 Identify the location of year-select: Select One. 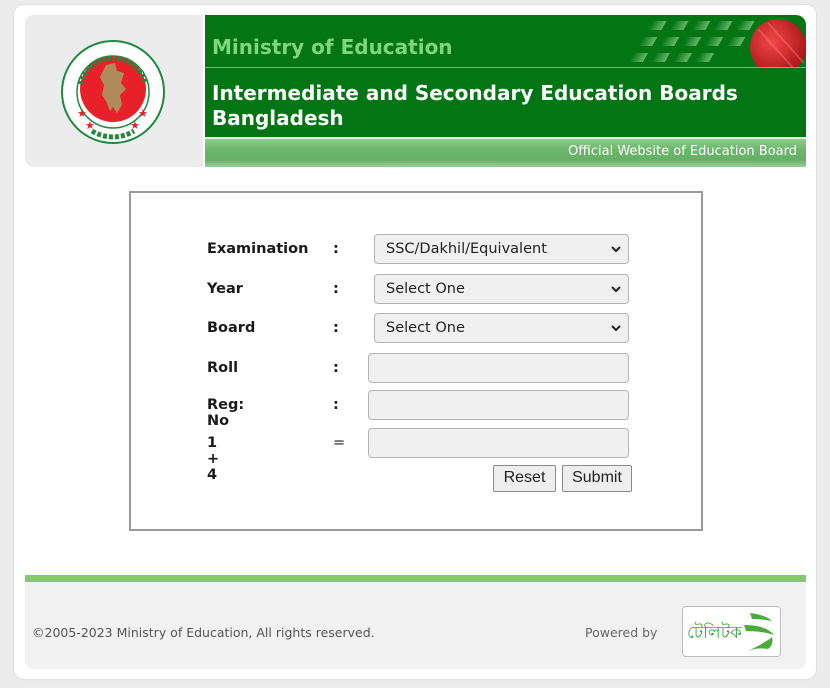
(501, 289).